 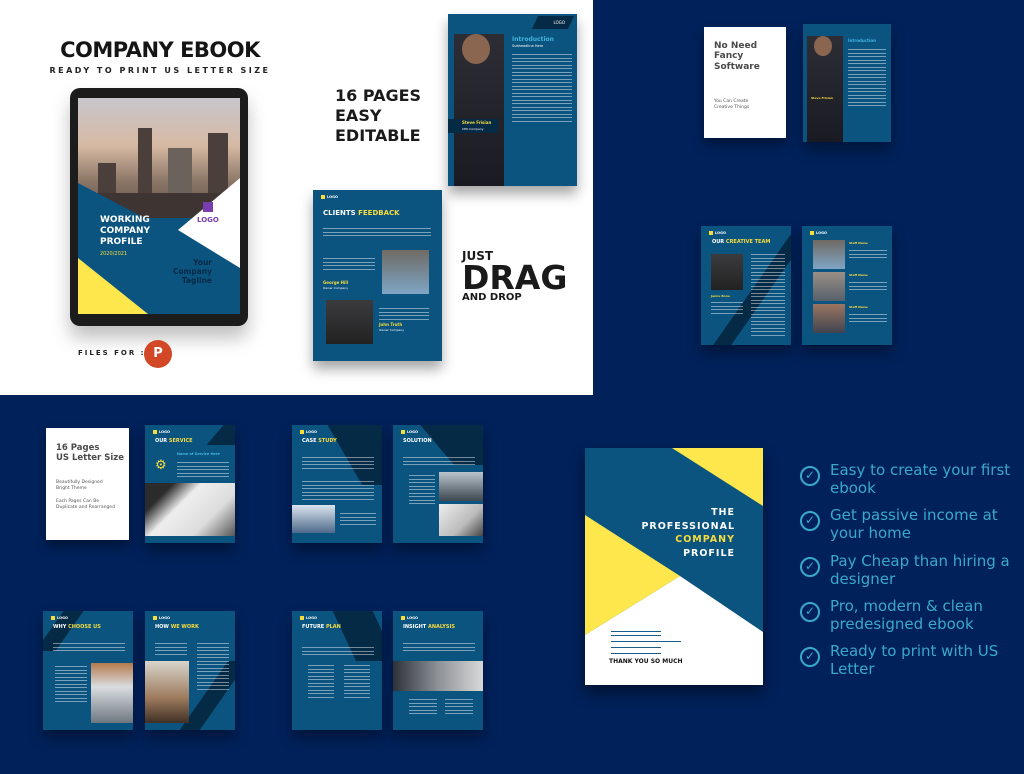 I want to click on back-cover-title: THE PROFESSIONAL COMPANY PROFILE, so click(x=688, y=533).